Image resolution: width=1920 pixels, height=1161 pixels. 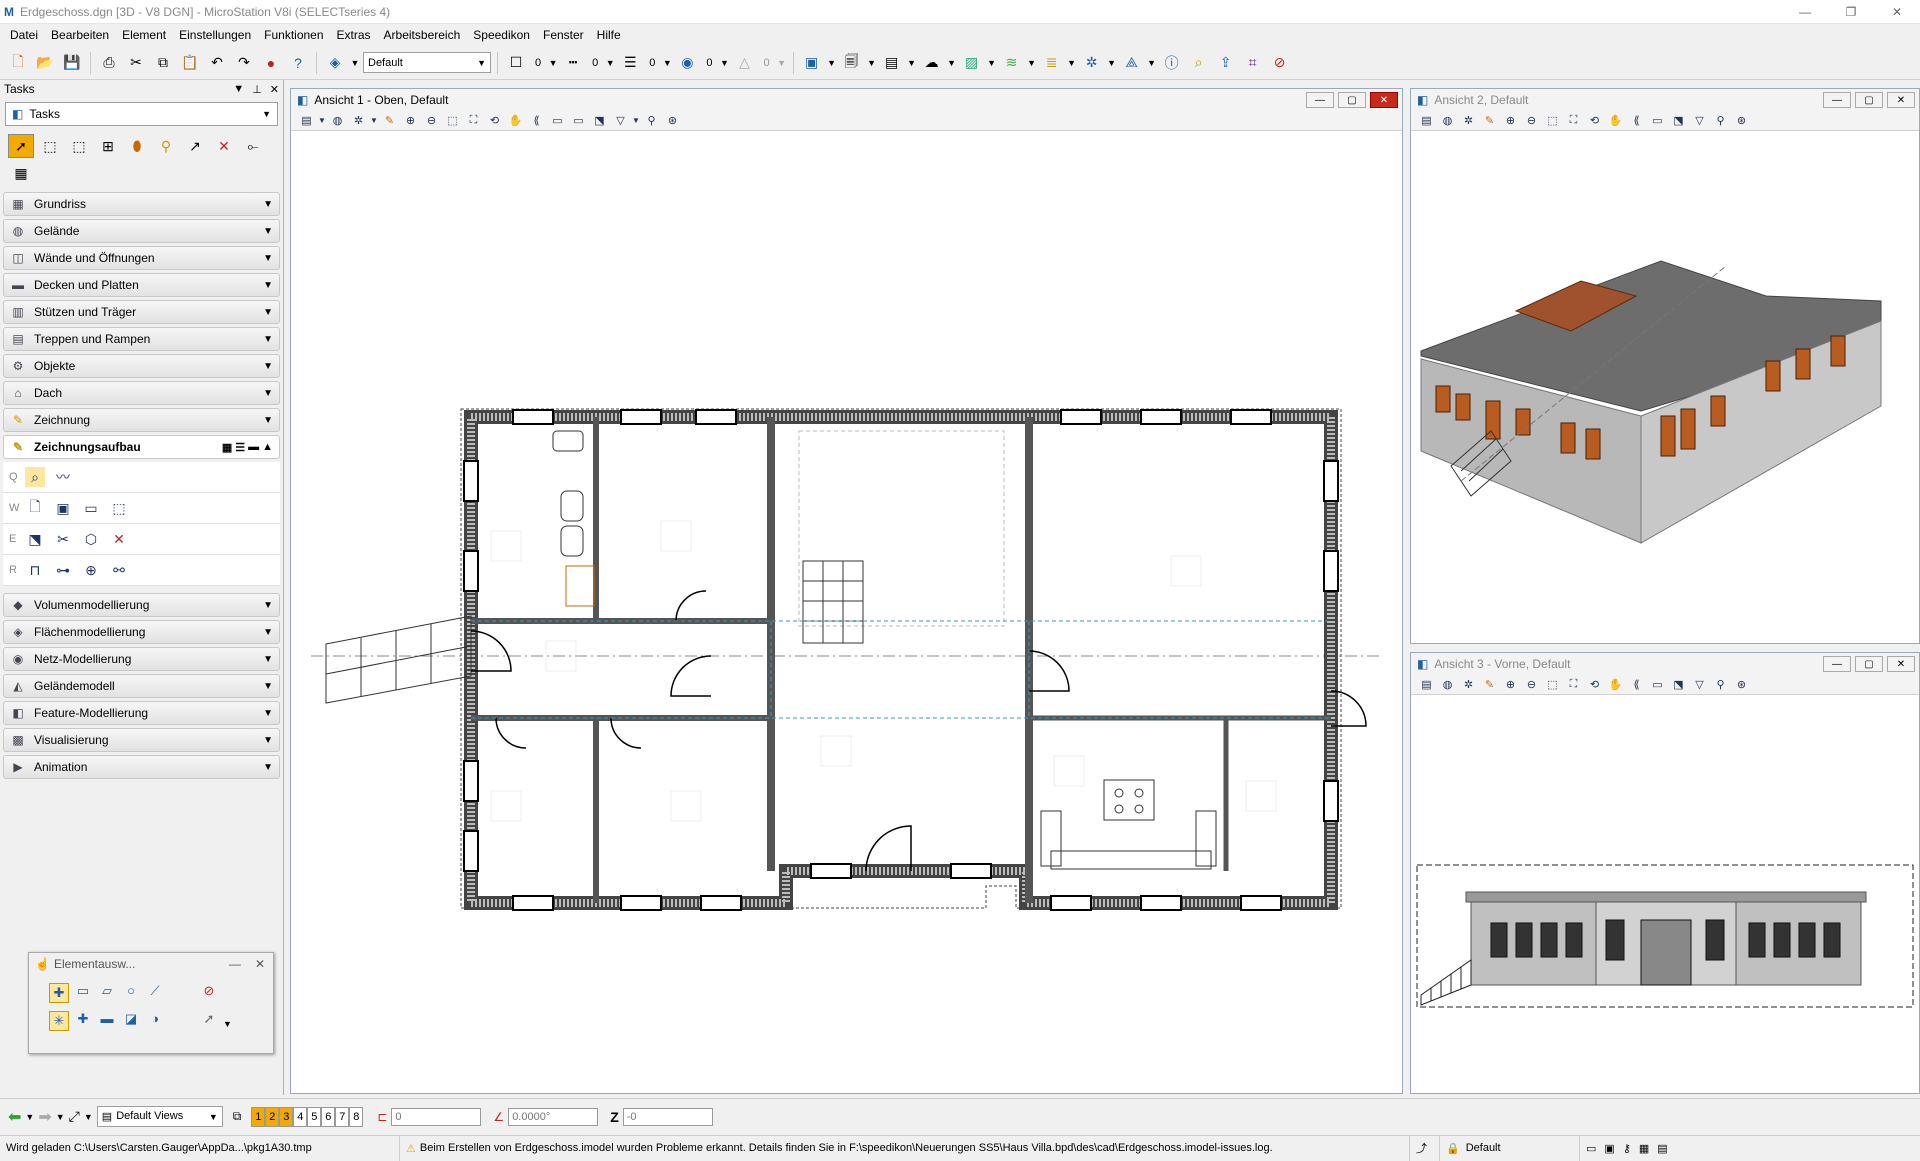 What do you see at coordinates (131, 993) in the screenshot?
I see `circle-select-icon: ○` at bounding box center [131, 993].